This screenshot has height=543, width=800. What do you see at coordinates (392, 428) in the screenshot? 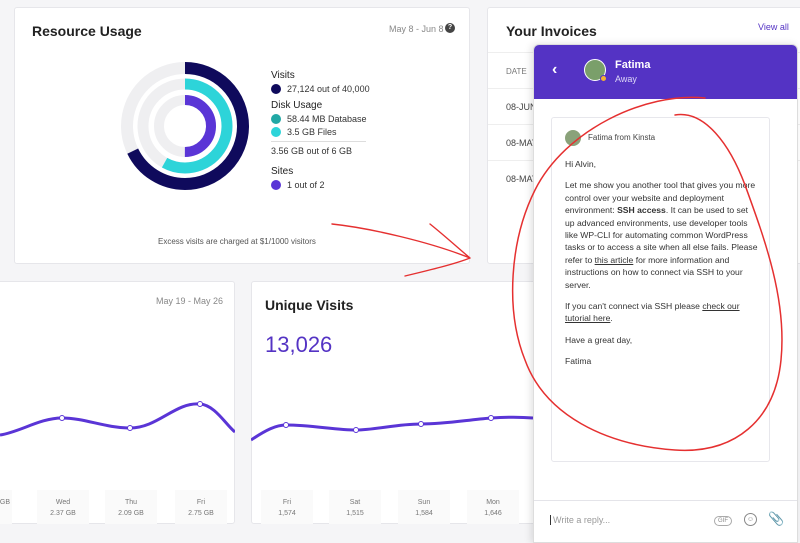
I see `unique-visits-line-chart` at bounding box center [392, 428].